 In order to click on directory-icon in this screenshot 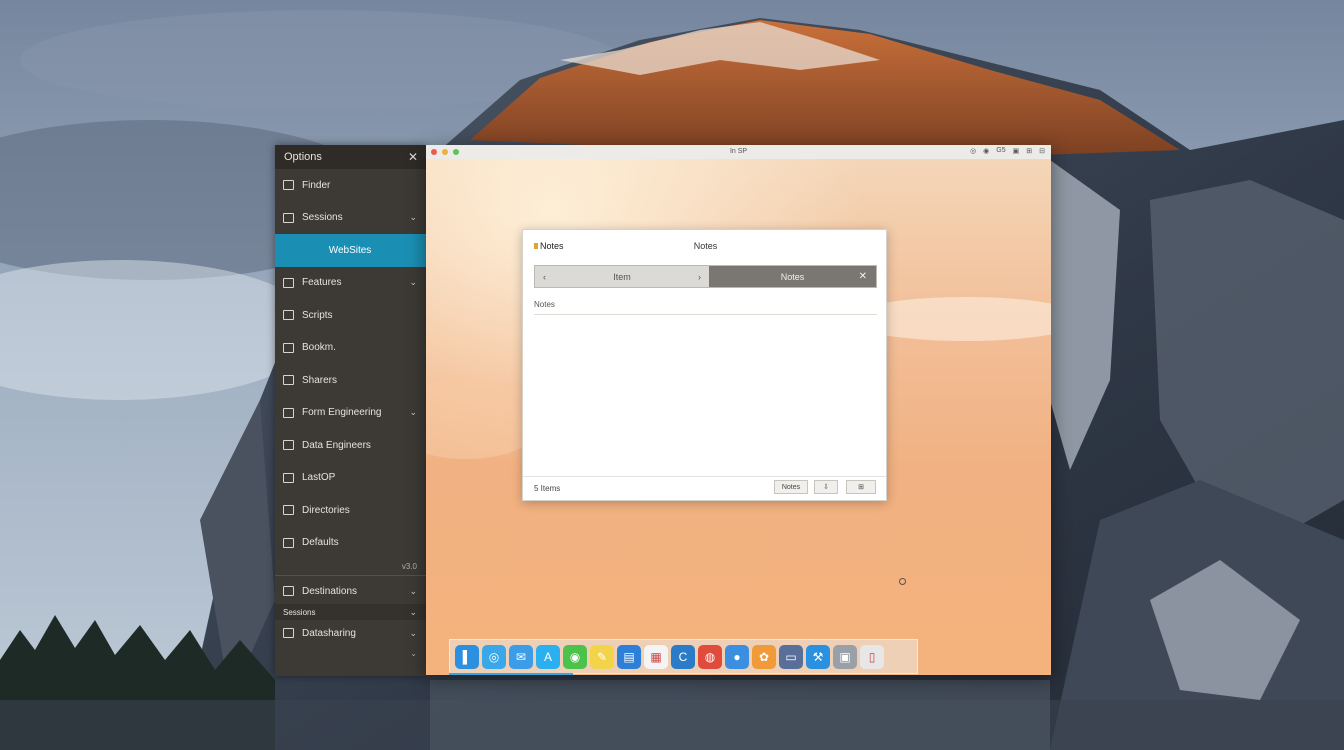, I will do `click(288, 510)`.